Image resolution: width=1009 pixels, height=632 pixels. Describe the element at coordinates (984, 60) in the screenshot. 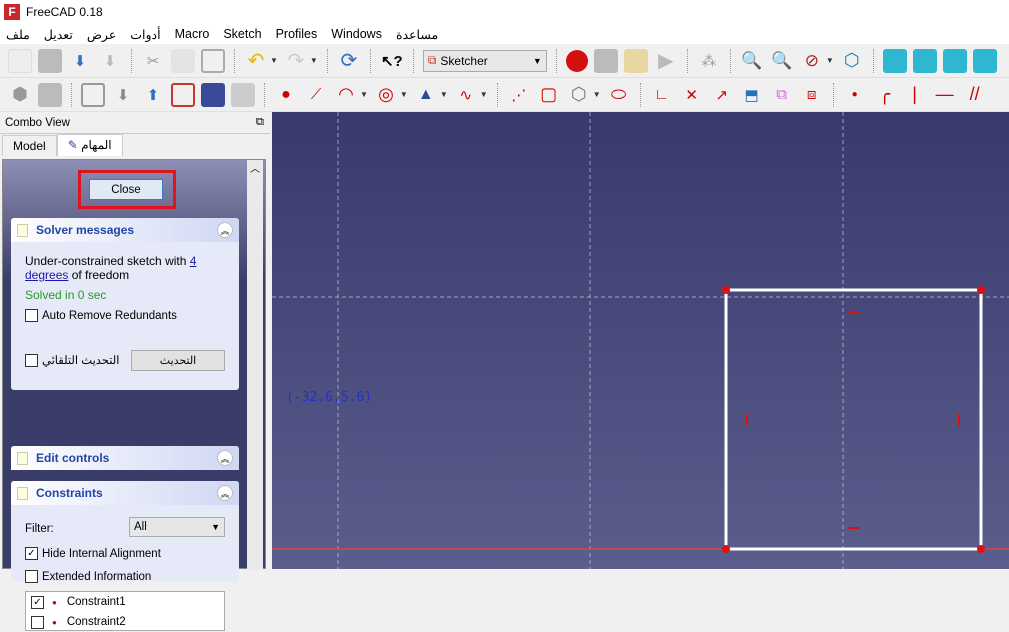

I see `rear-view-icon` at that location.